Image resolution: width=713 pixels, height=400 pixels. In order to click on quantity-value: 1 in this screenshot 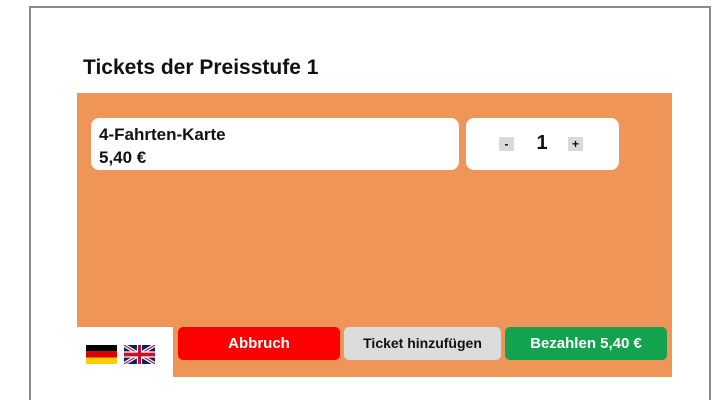, I will do `click(542, 143)`.